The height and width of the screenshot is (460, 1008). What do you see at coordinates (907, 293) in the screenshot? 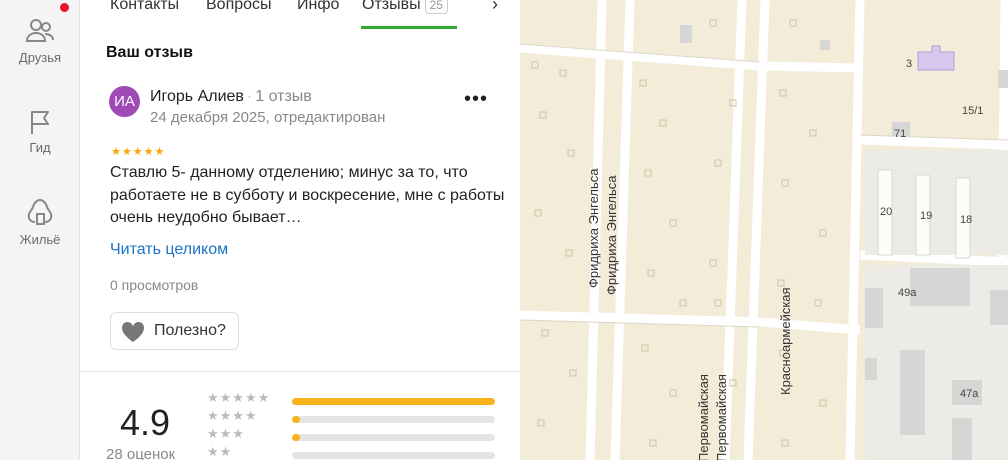
I see `house-number-49a: 49а` at bounding box center [907, 293].